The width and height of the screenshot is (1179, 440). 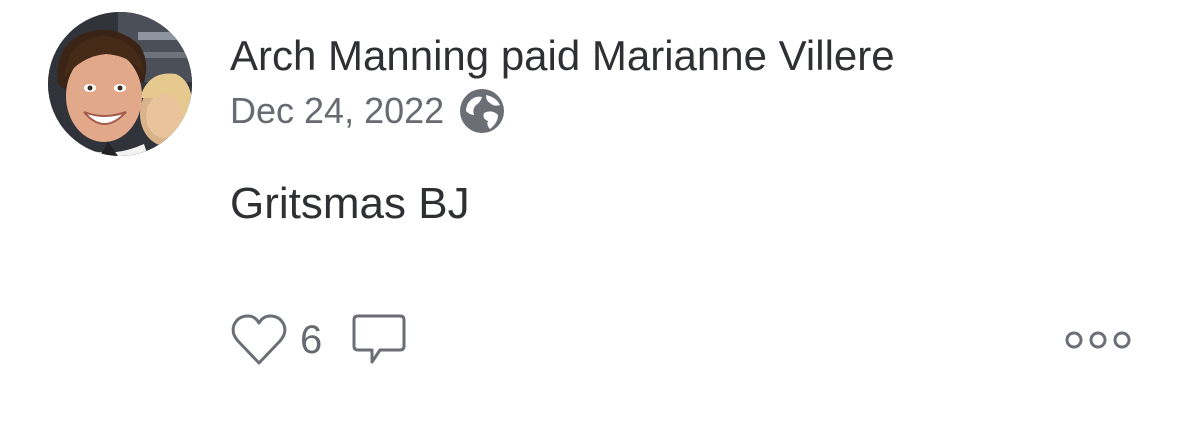 I want to click on like-count: 6, so click(x=311, y=340).